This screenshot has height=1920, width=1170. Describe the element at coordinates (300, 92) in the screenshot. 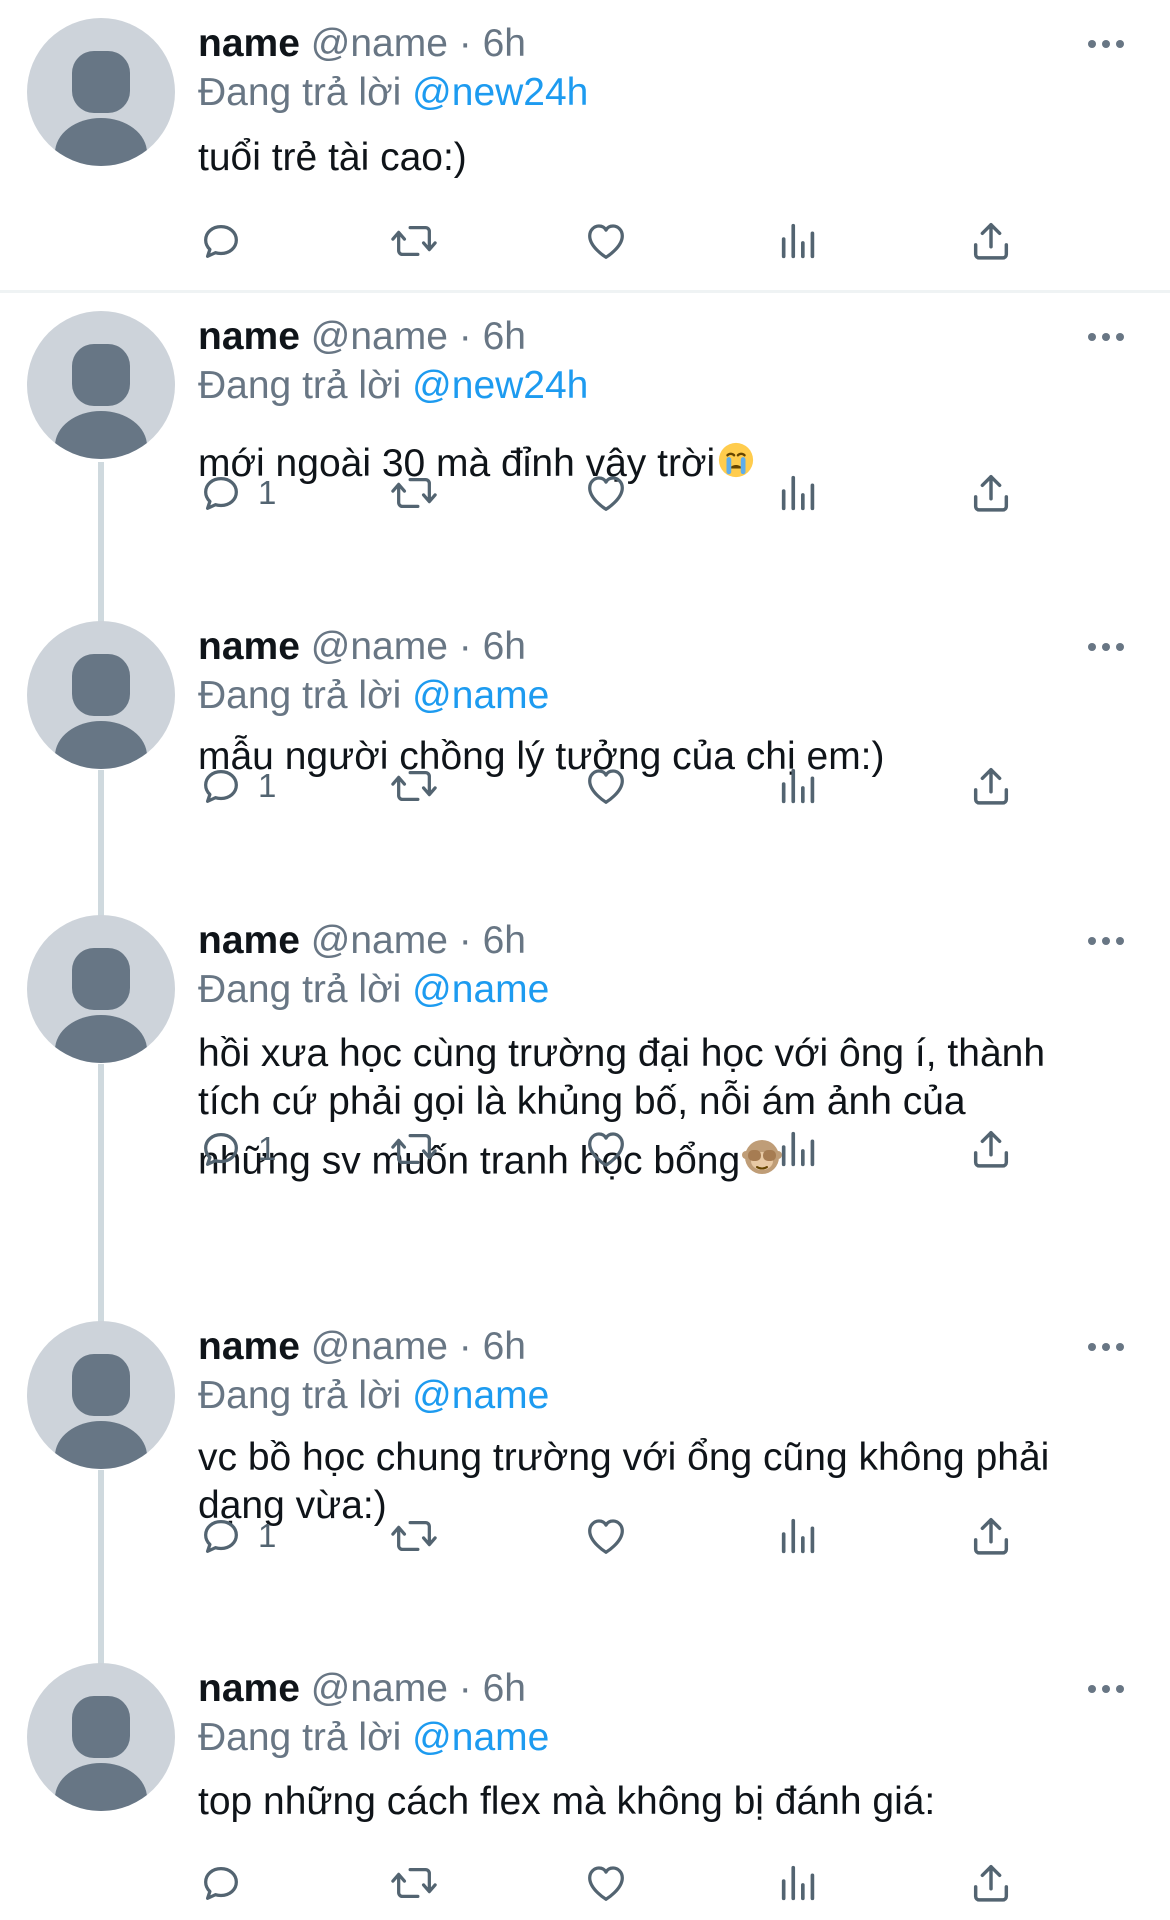

I see `replying-to-label: Đang trả lời` at that location.